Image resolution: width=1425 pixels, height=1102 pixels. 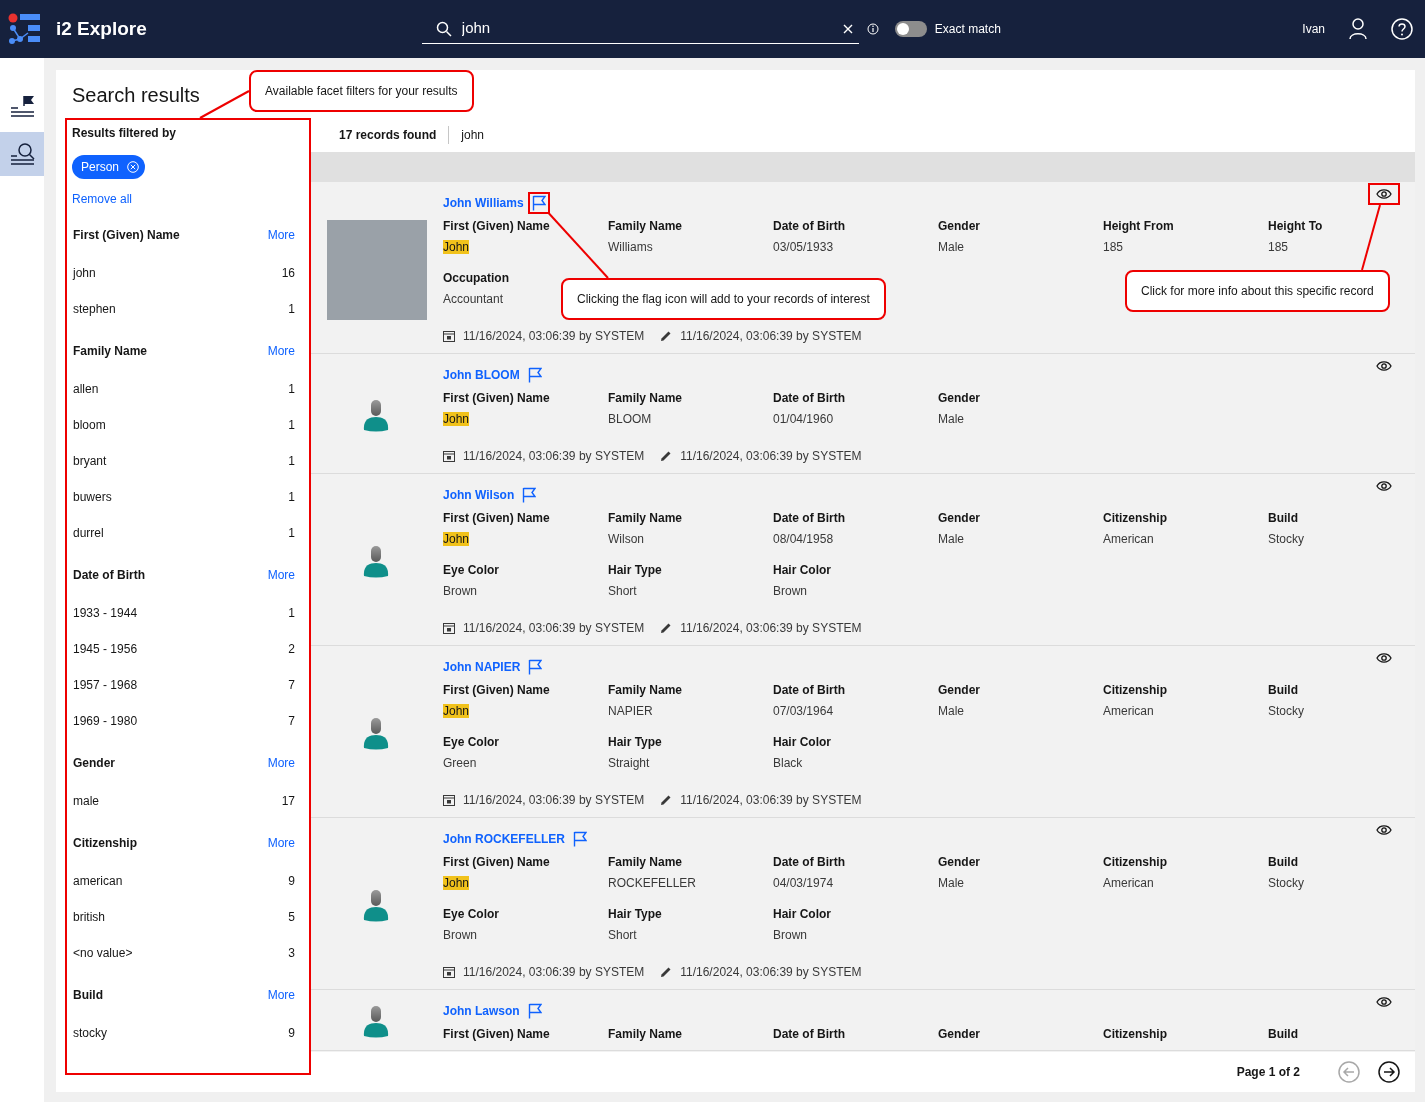 I want to click on help-button, so click(x=1402, y=29).